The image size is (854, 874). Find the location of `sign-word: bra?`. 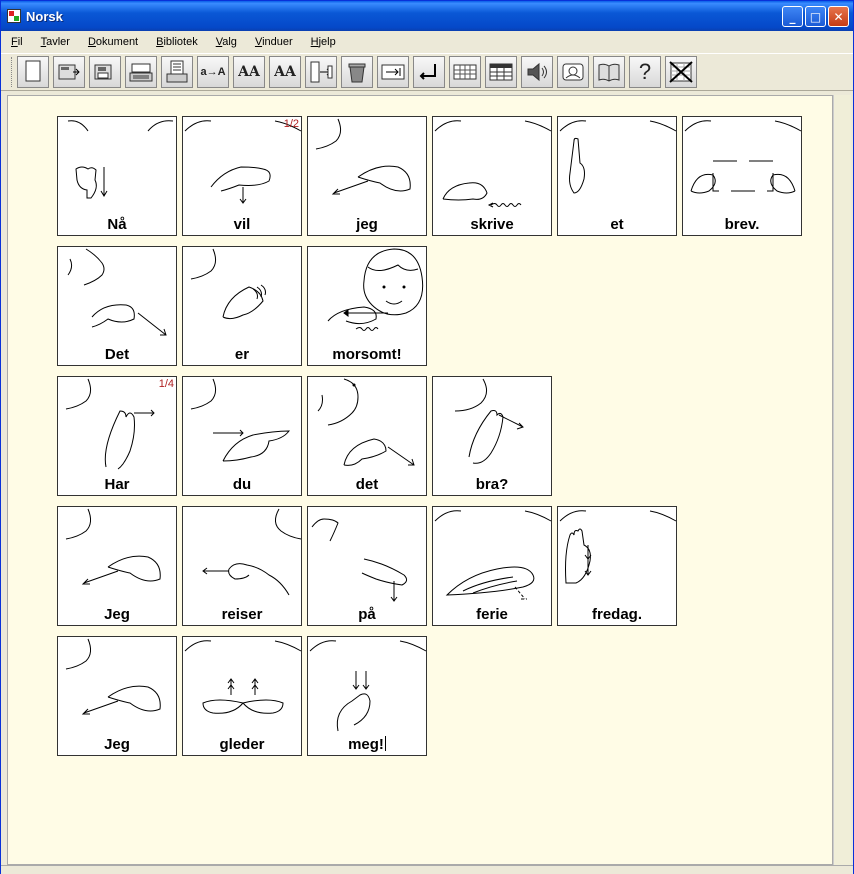

sign-word: bra? is located at coordinates (492, 484).